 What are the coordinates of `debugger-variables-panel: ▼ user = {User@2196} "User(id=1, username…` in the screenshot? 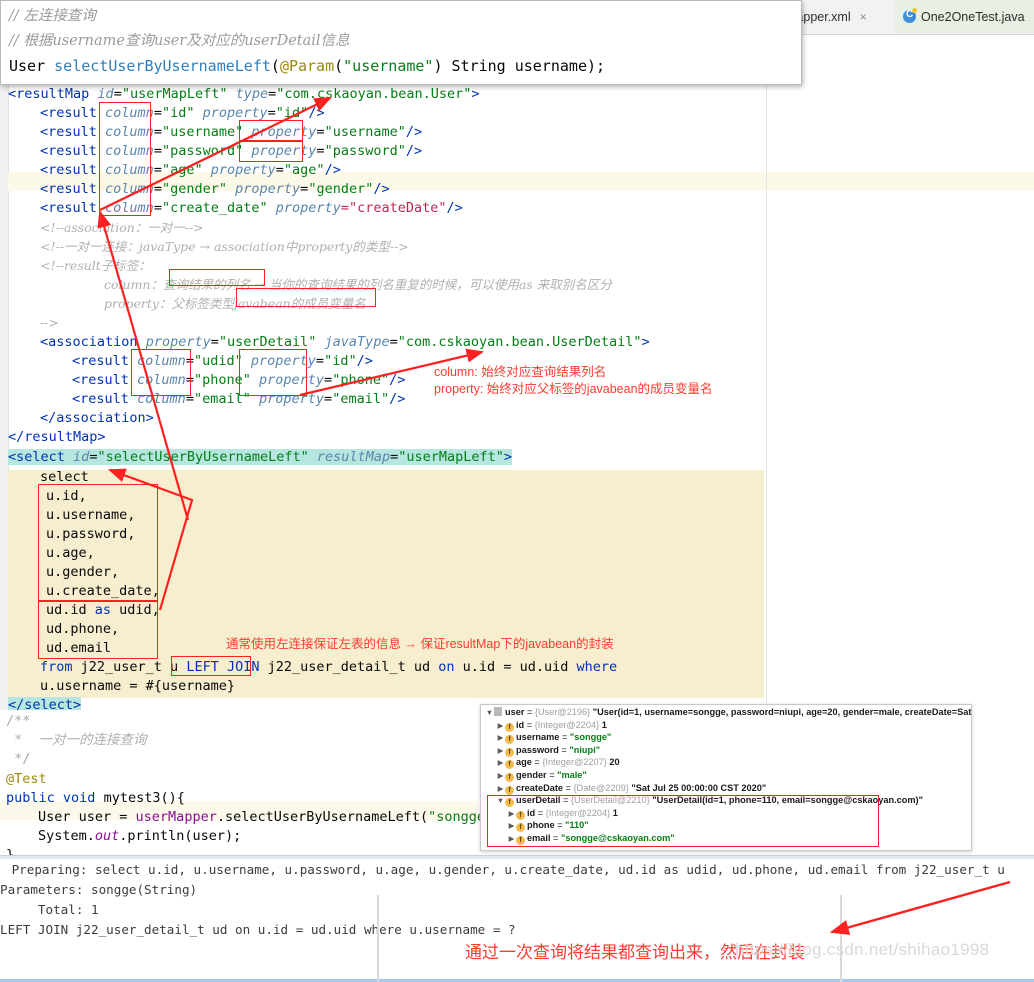 It's located at (726, 777).